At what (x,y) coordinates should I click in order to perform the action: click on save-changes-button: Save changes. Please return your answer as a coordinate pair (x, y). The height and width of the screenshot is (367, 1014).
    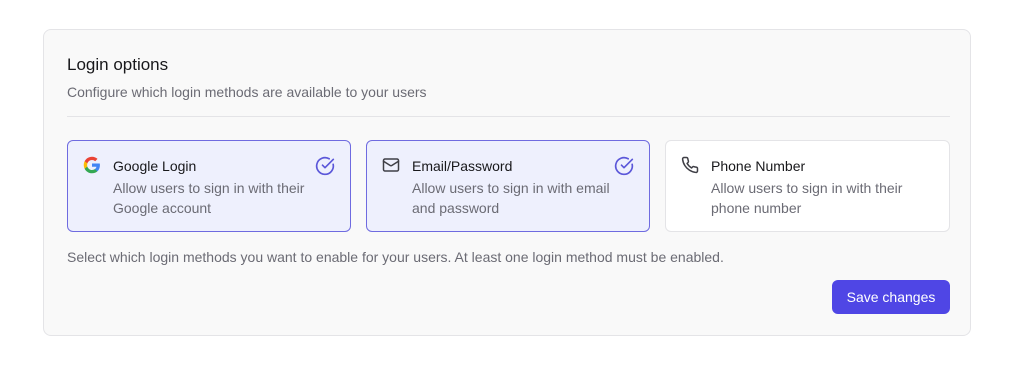
    Looking at the image, I should click on (891, 297).